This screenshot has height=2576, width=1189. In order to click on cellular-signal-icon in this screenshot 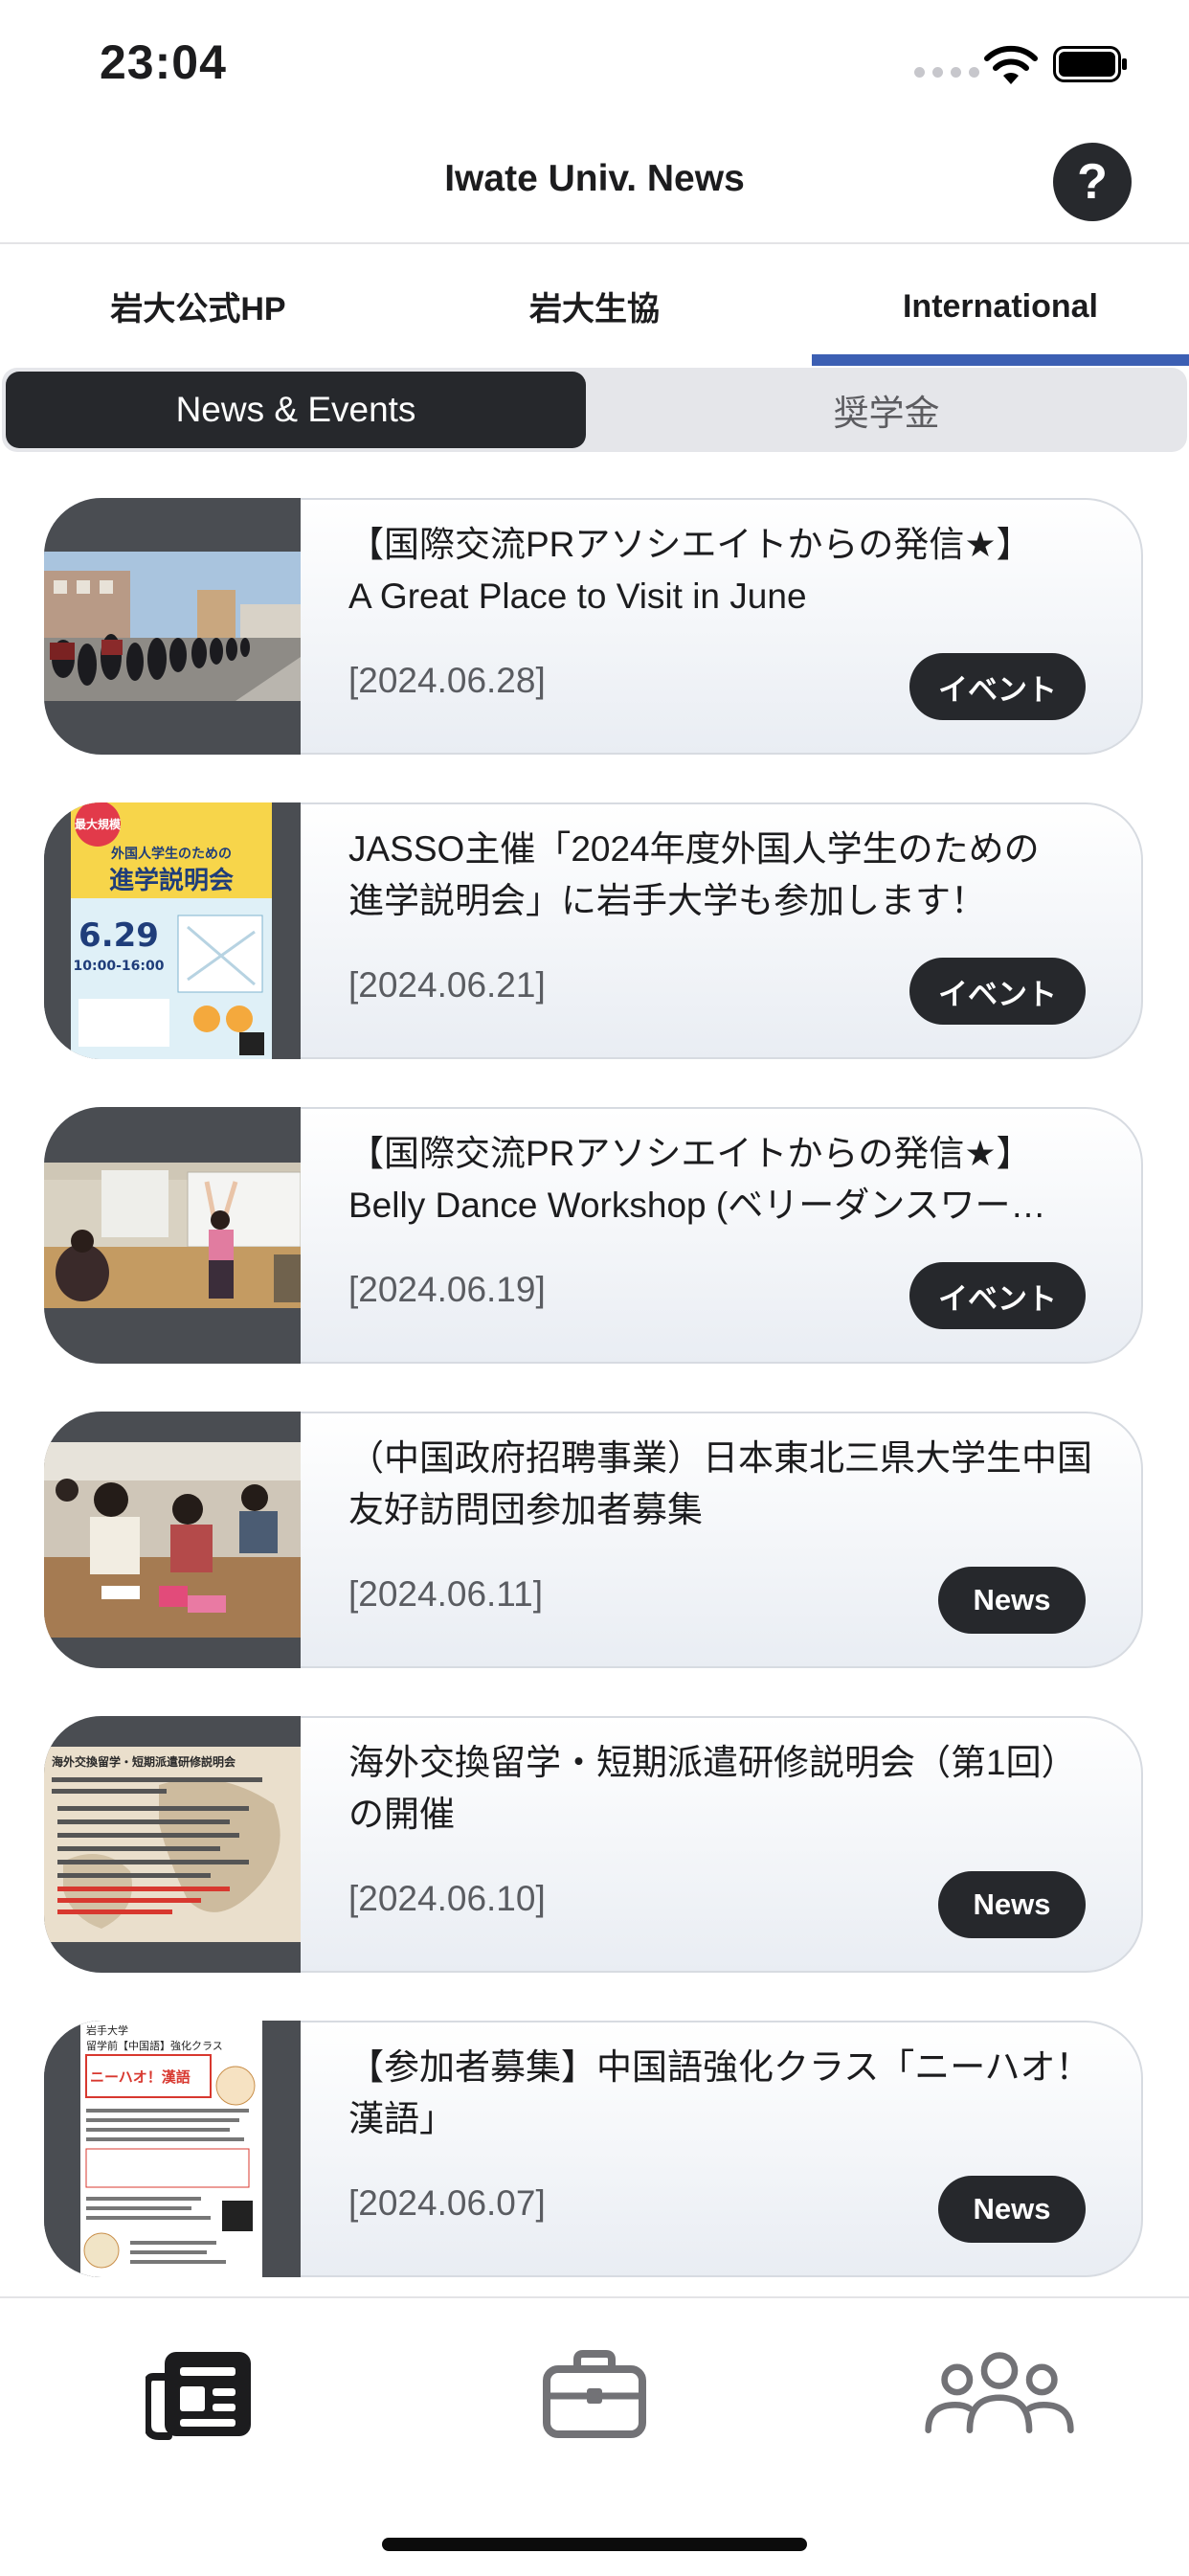, I will do `click(946, 72)`.